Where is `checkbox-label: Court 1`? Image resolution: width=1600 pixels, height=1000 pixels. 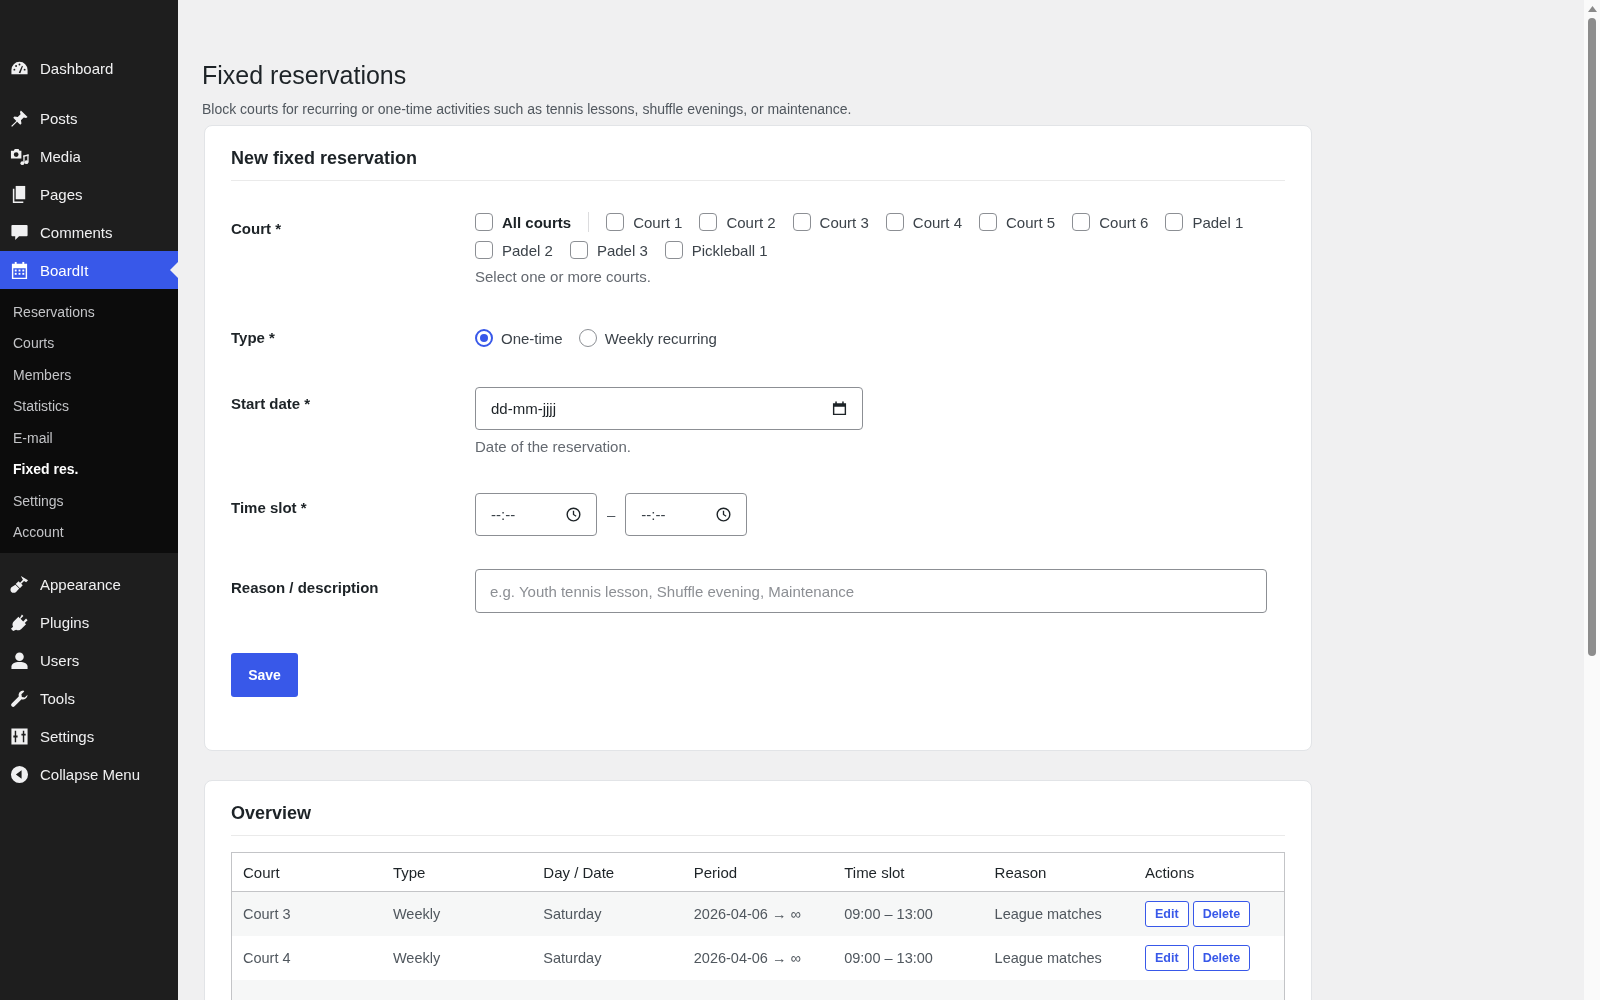
checkbox-label: Court 1 is located at coordinates (658, 222).